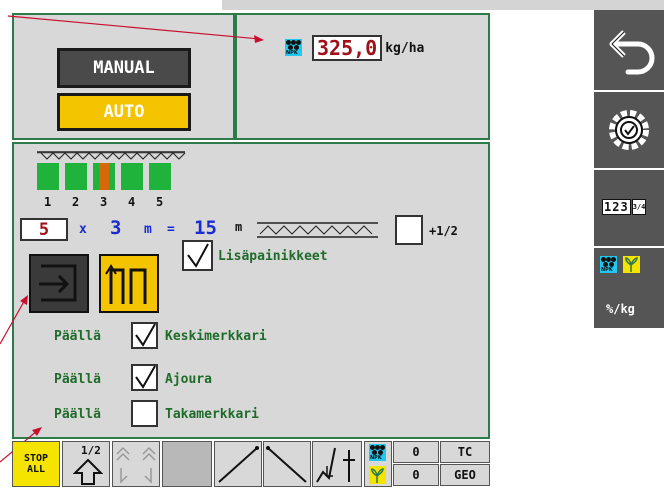 The height and width of the screenshot is (490, 664). What do you see at coordinates (378, 464) in the screenshot?
I see `npk-seed-icon: NPK` at bounding box center [378, 464].